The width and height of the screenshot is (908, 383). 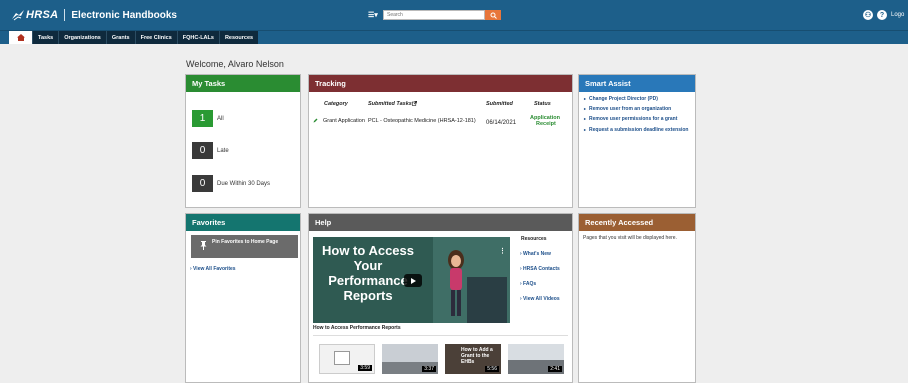 I want to click on play-button, so click(x=413, y=280).